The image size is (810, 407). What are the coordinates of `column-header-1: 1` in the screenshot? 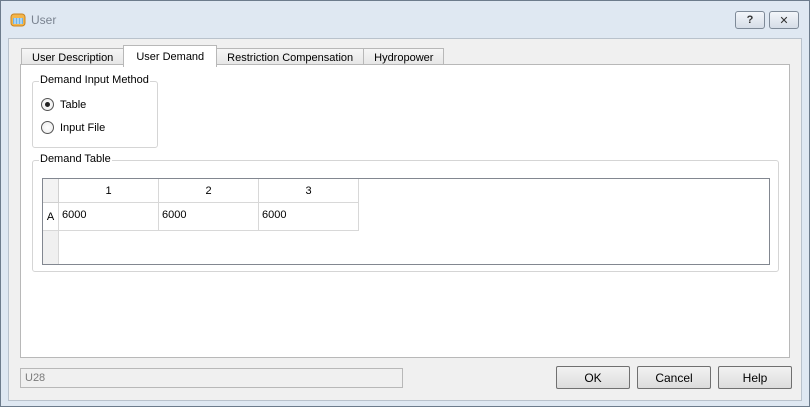 It's located at (109, 191).